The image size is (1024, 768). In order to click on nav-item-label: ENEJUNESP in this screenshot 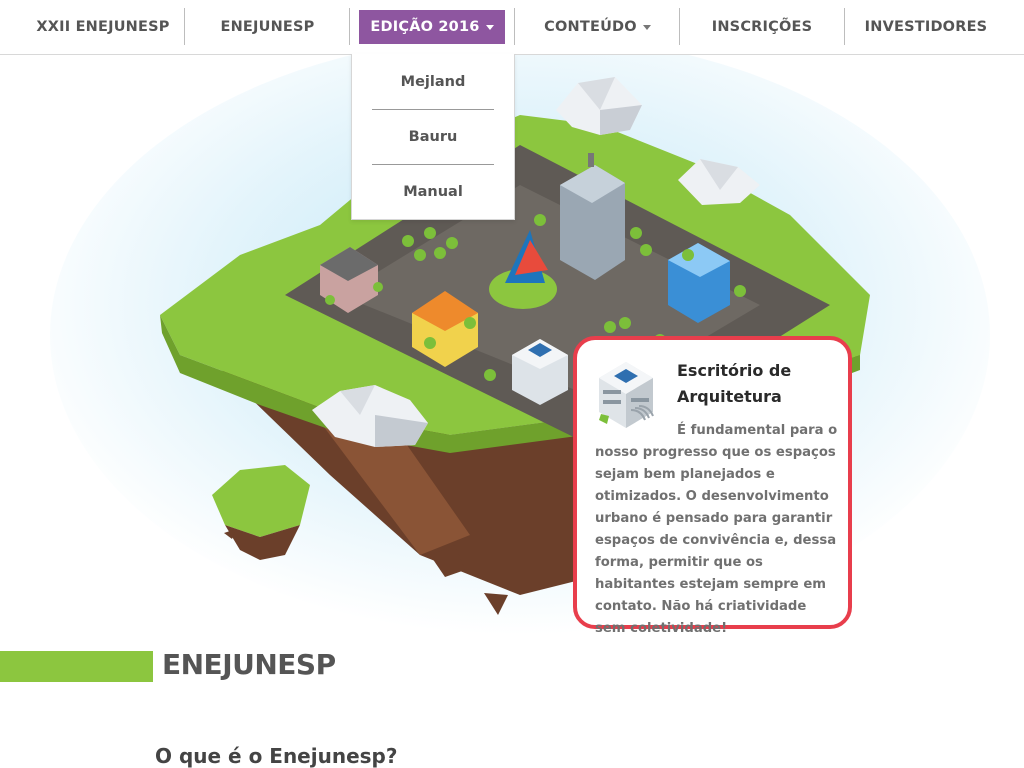, I will do `click(267, 27)`.